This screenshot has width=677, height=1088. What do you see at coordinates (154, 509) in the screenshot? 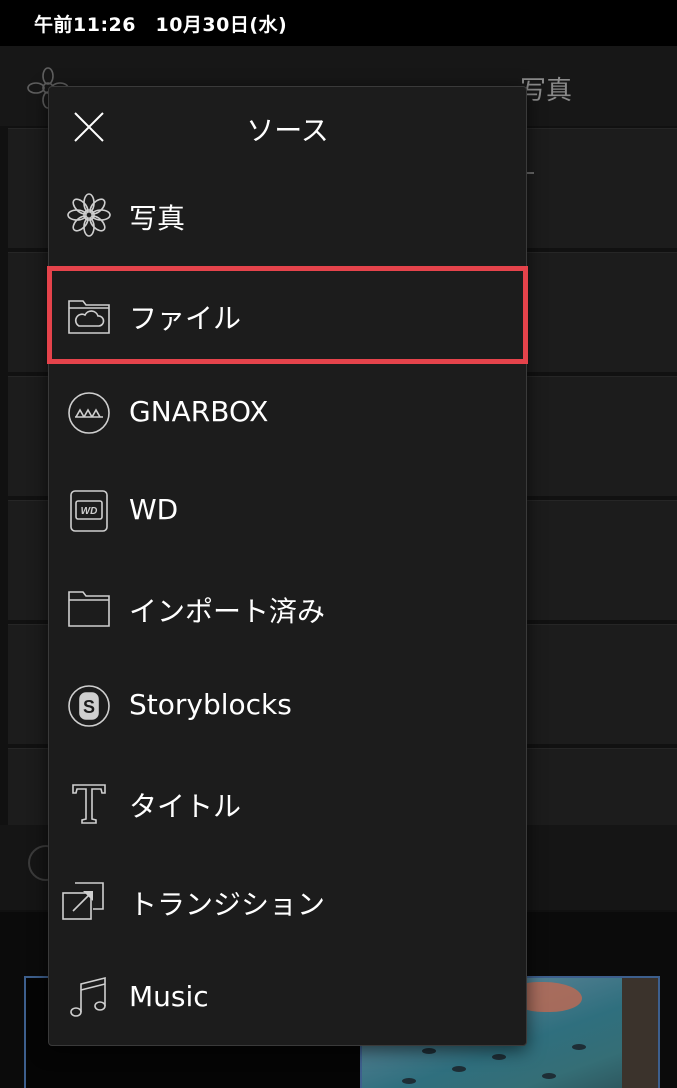
I see `menu-item-label: WD` at bounding box center [154, 509].